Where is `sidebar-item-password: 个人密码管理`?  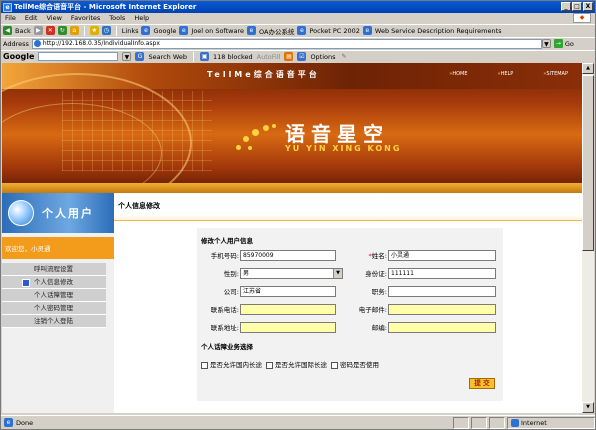
sidebar-item-password: 个人密码管理 is located at coordinates (54, 308).